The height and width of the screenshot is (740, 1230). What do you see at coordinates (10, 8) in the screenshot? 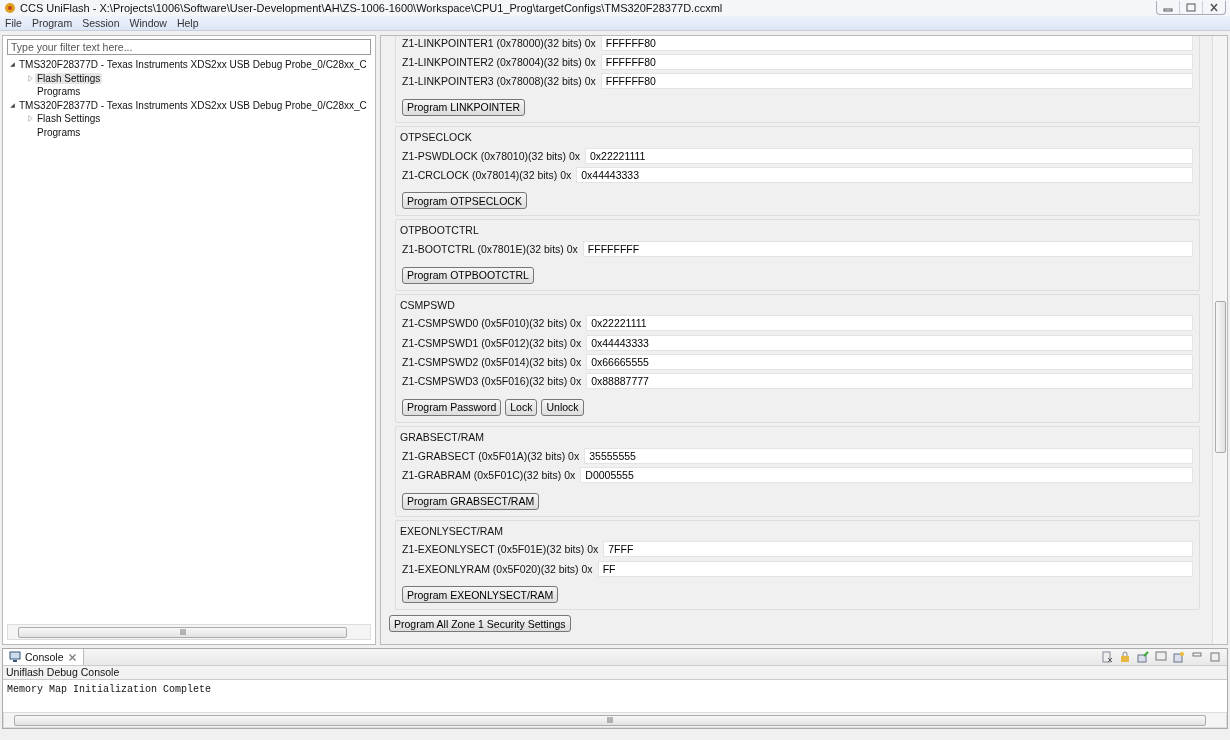
I see `app-icon` at bounding box center [10, 8].